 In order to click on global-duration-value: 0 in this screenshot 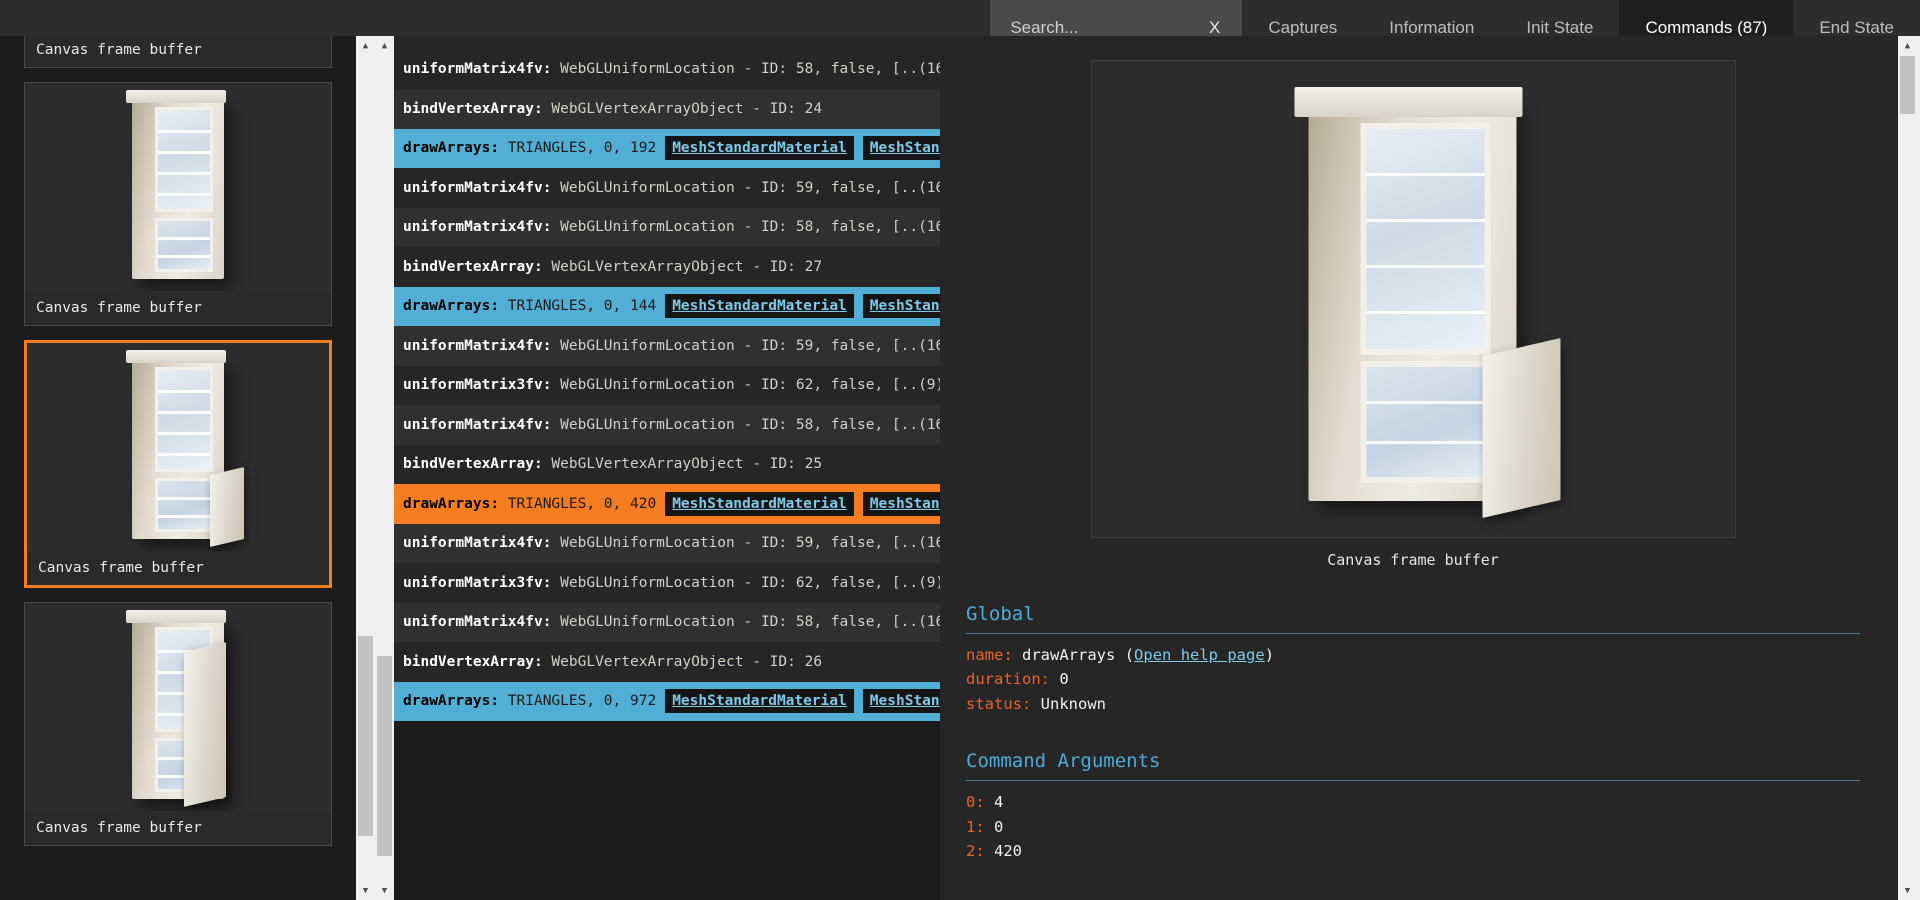, I will do `click(1064, 679)`.